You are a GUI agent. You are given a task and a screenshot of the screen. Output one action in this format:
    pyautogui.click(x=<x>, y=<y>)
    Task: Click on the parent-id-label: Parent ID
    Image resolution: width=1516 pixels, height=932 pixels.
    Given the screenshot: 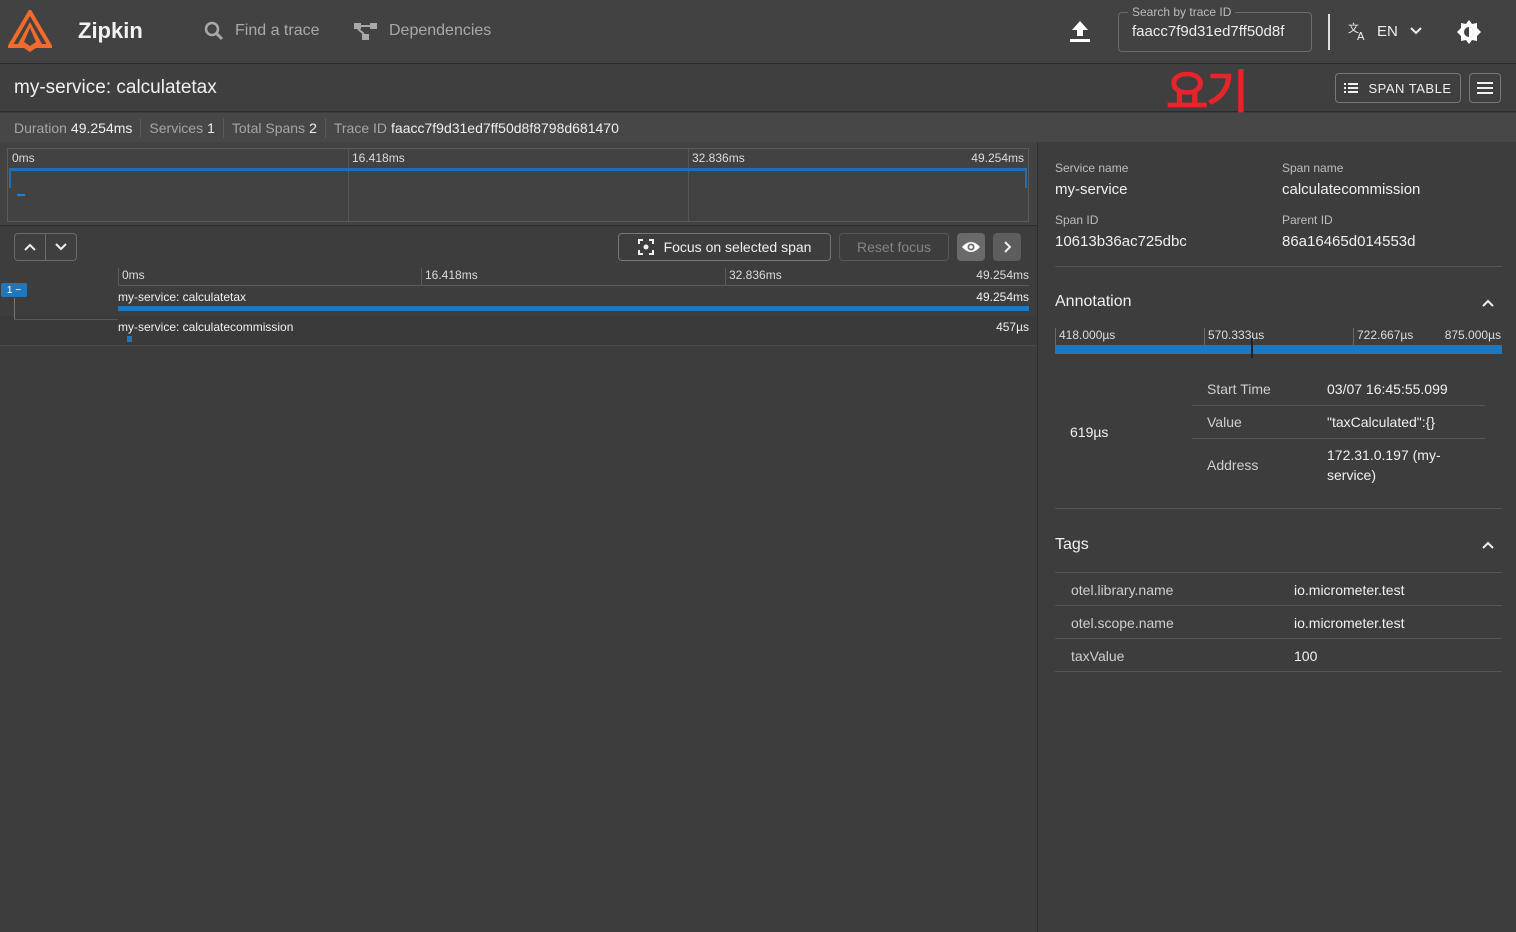 What is the action you would take?
    pyautogui.click(x=1307, y=220)
    